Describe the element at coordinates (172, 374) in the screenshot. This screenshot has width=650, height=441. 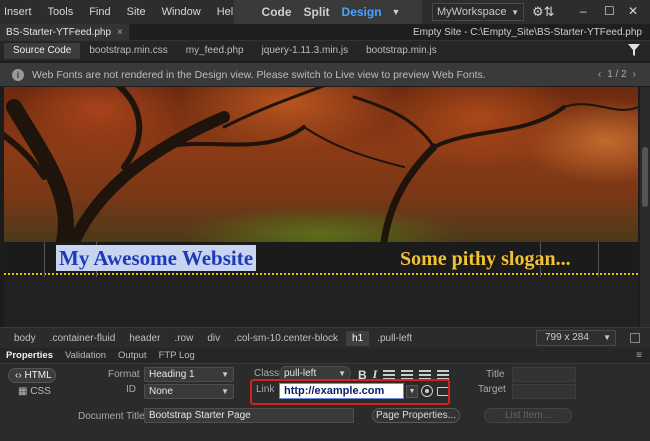
I see `format-value: Heading 1` at that location.